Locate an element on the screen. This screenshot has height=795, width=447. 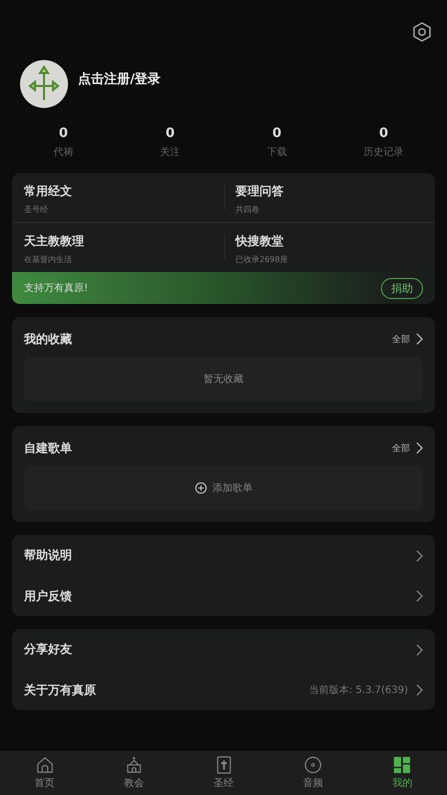
shortcut-title: 常用经文 is located at coordinates (118, 191).